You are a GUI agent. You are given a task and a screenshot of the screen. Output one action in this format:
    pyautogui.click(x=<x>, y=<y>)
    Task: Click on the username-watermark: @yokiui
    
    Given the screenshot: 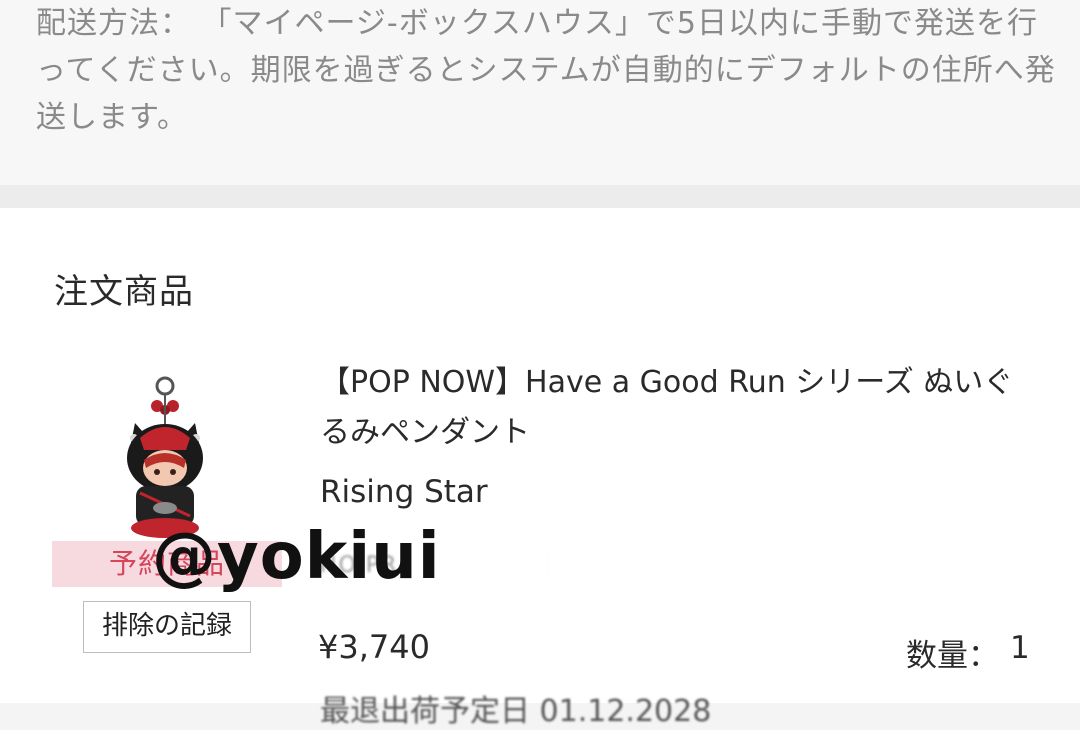 What is the action you would take?
    pyautogui.click(x=296, y=557)
    